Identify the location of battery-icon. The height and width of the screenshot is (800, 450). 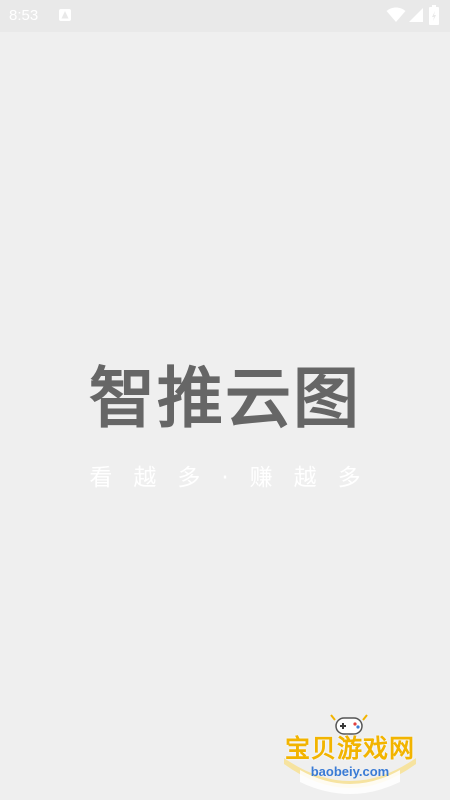
(434, 15).